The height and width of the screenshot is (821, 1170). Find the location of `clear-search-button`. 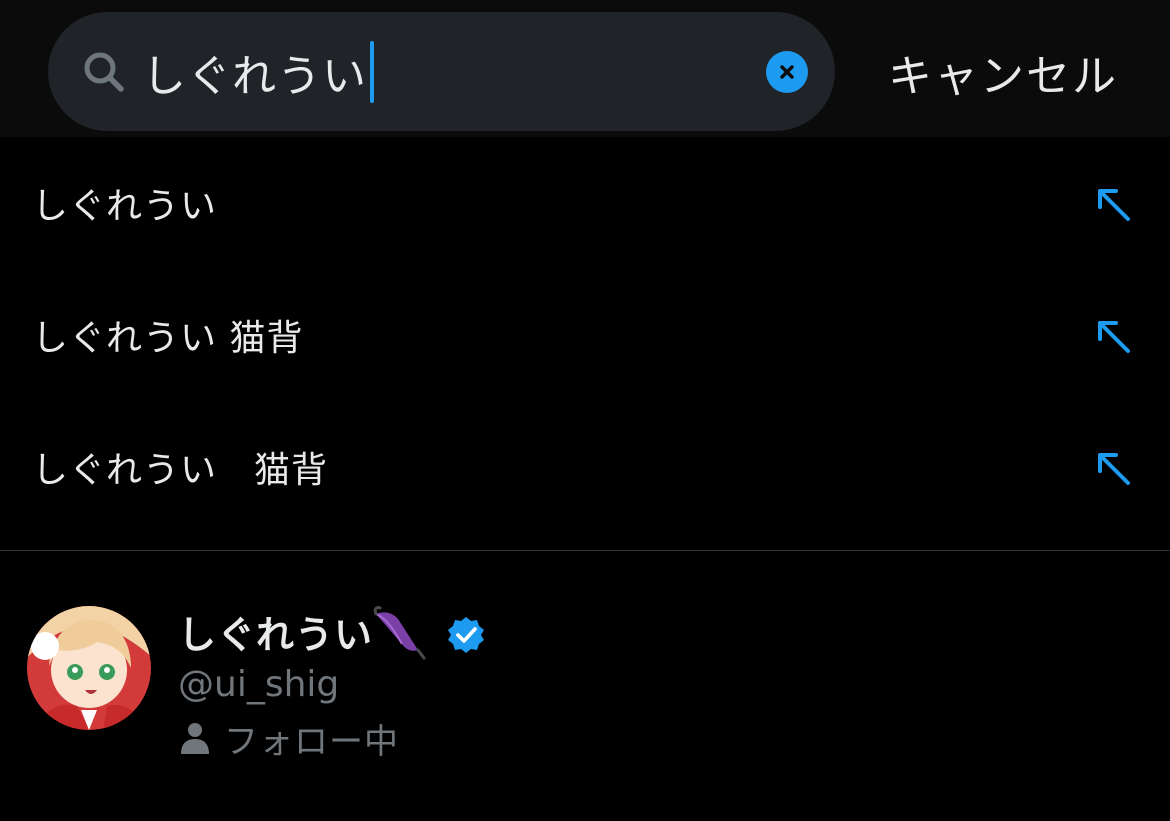

clear-search-button is located at coordinates (787, 72).